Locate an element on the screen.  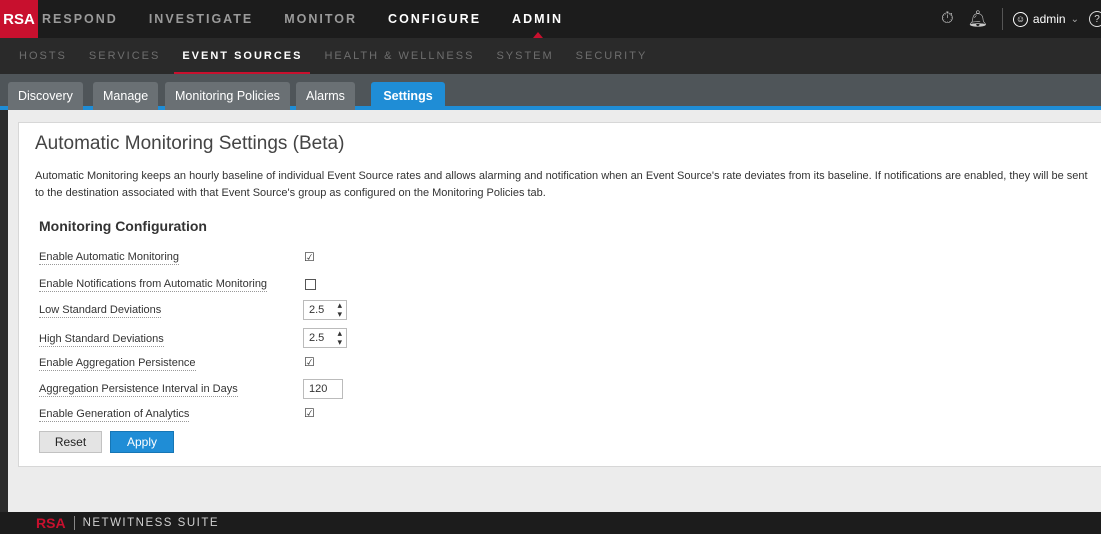
user-menu: ☺ admin ⌄ is located at coordinates (1045, 19).